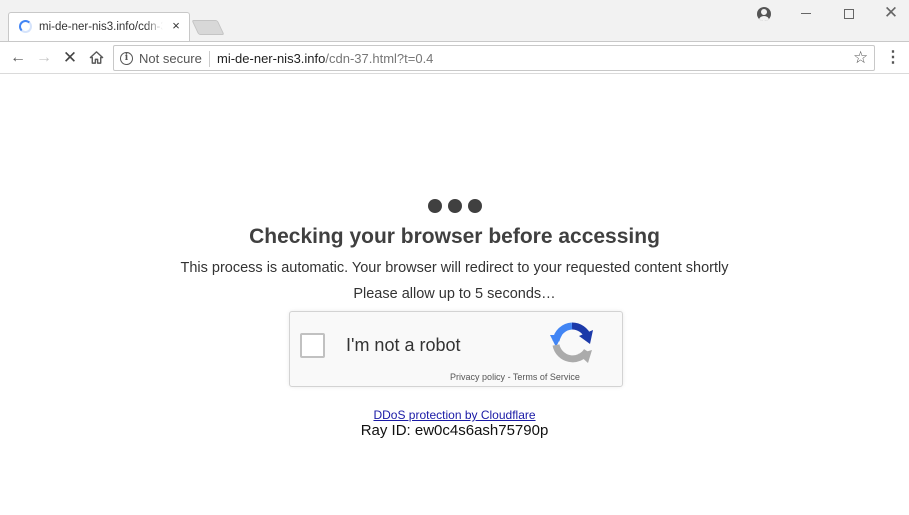  Describe the element at coordinates (379, 58) in the screenshot. I see `url-path: /cdn-37.html?t=0.4` at that location.